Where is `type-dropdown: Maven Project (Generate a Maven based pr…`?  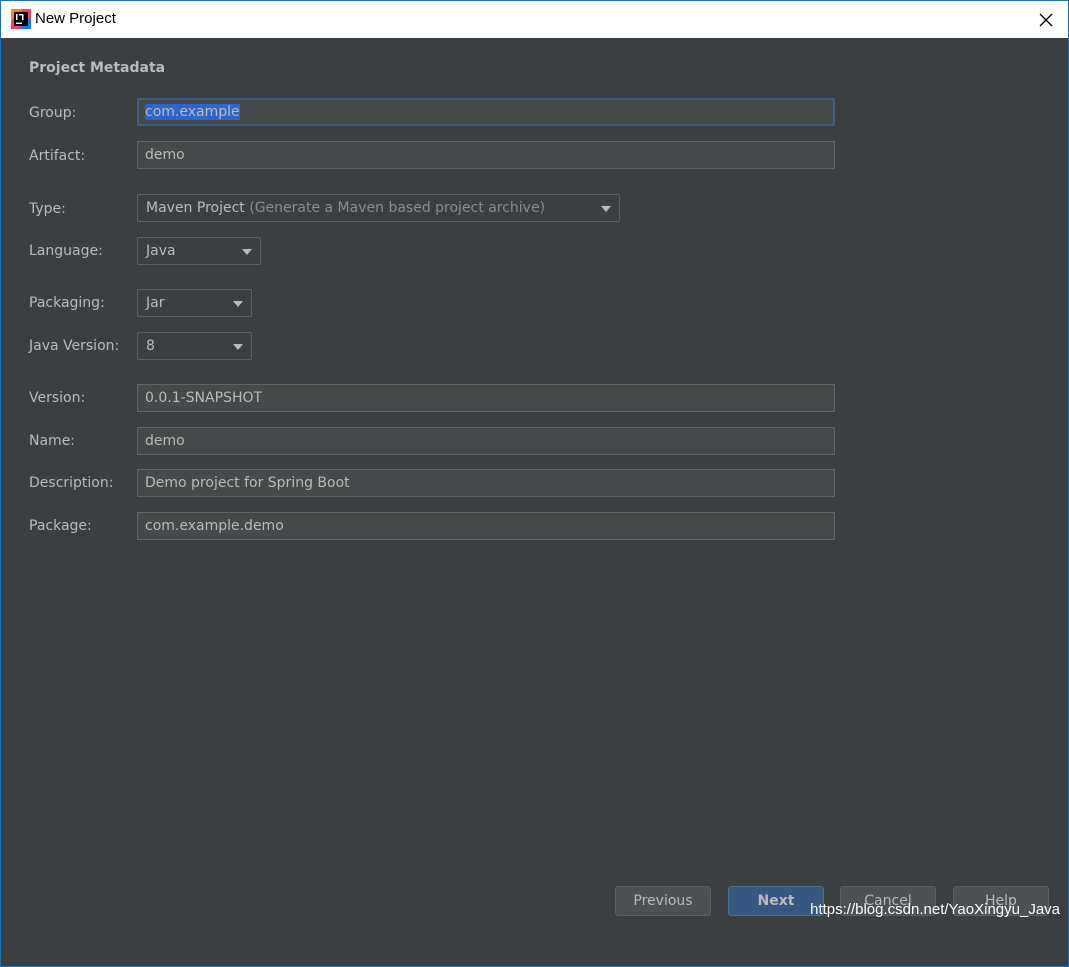 type-dropdown: Maven Project (Generate a Maven based pr… is located at coordinates (378, 208).